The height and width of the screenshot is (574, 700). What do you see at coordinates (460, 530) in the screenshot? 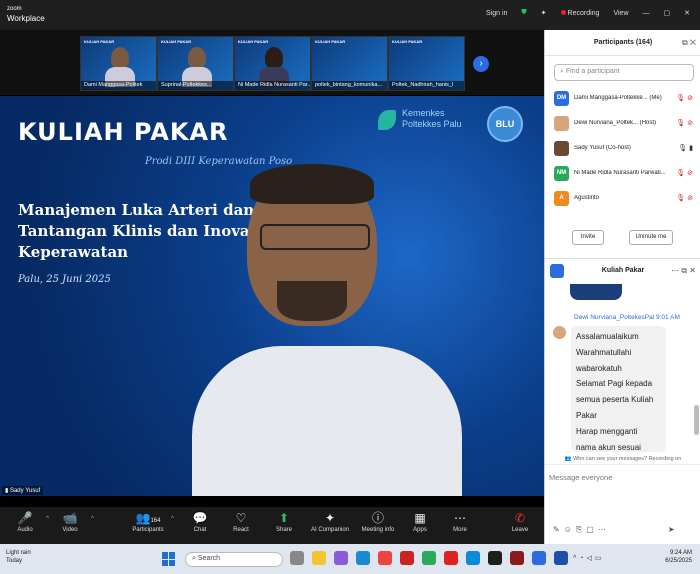
I see `more-label: More` at bounding box center [460, 530].